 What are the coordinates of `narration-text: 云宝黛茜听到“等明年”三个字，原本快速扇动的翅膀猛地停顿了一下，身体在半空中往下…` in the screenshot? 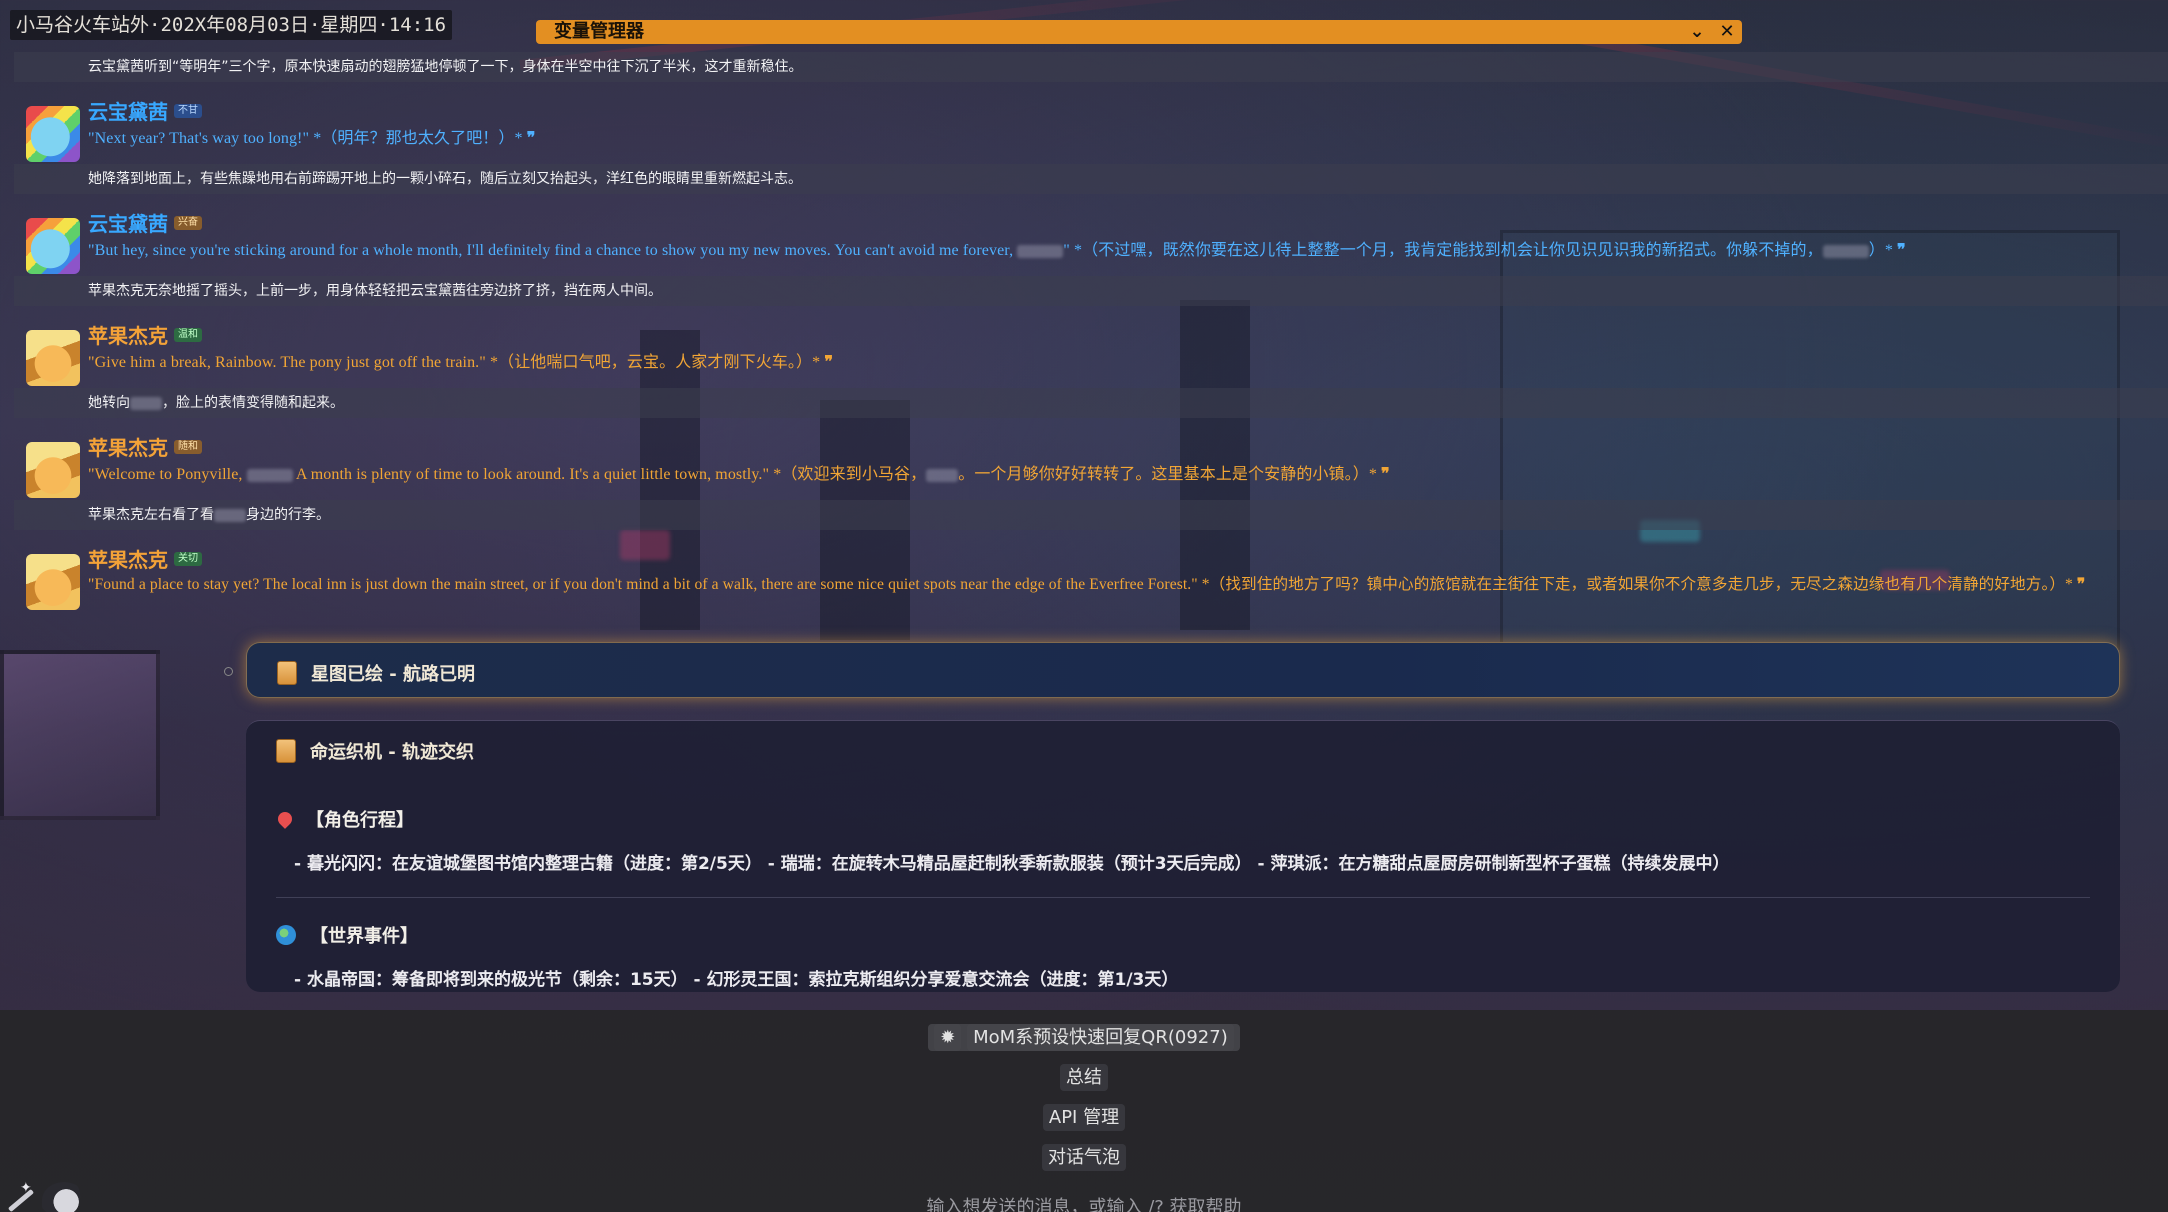 It's located at (445, 67).